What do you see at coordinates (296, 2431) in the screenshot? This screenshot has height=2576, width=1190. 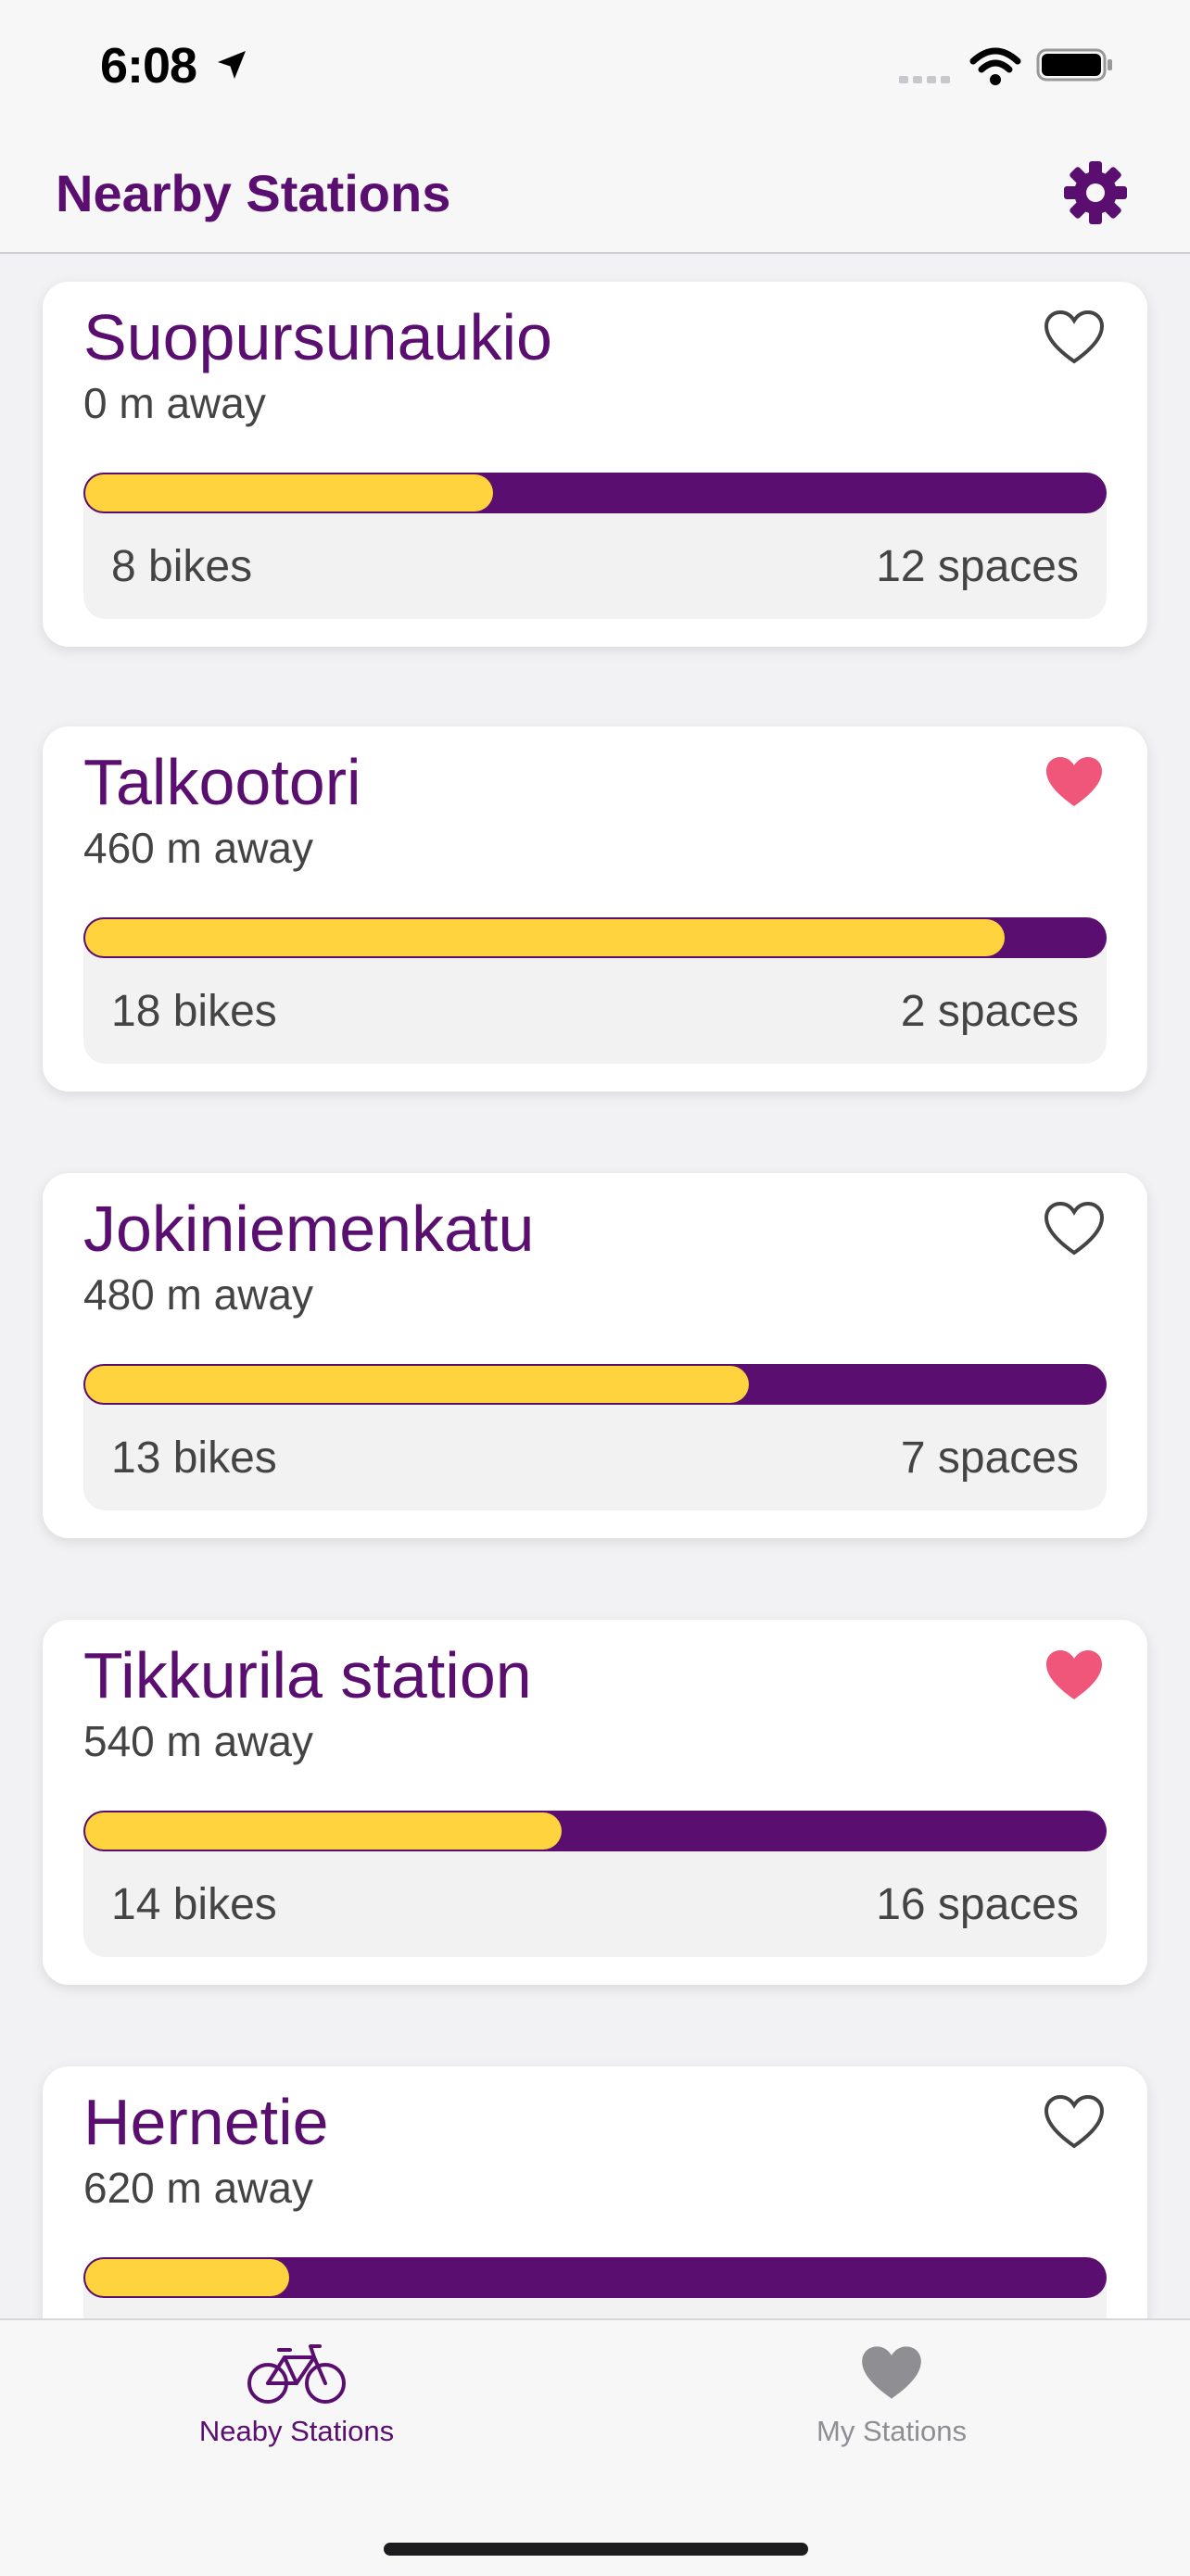 I see `tab-label: Neaby Stations` at bounding box center [296, 2431].